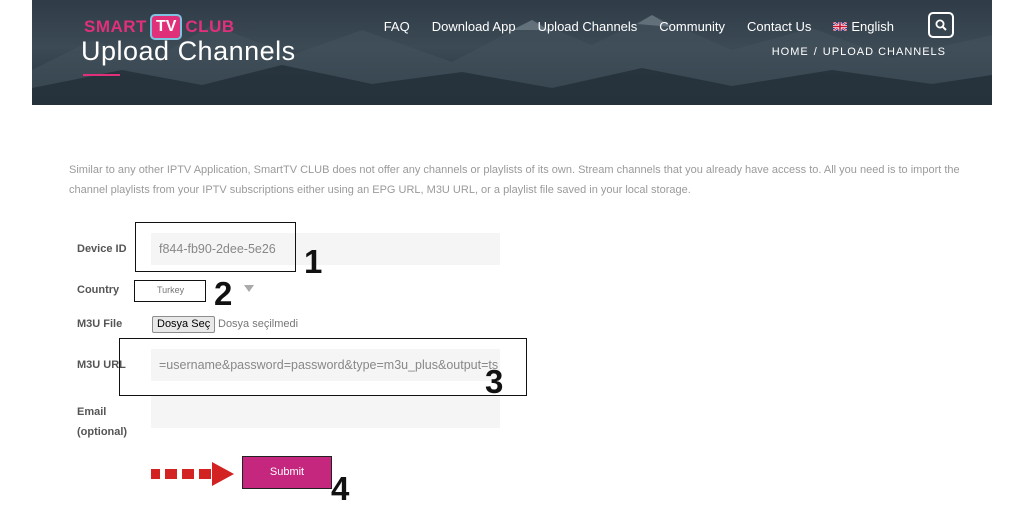 The height and width of the screenshot is (519, 1024). Describe the element at coordinates (210, 26) in the screenshot. I see `logo-club: CLUB` at that location.